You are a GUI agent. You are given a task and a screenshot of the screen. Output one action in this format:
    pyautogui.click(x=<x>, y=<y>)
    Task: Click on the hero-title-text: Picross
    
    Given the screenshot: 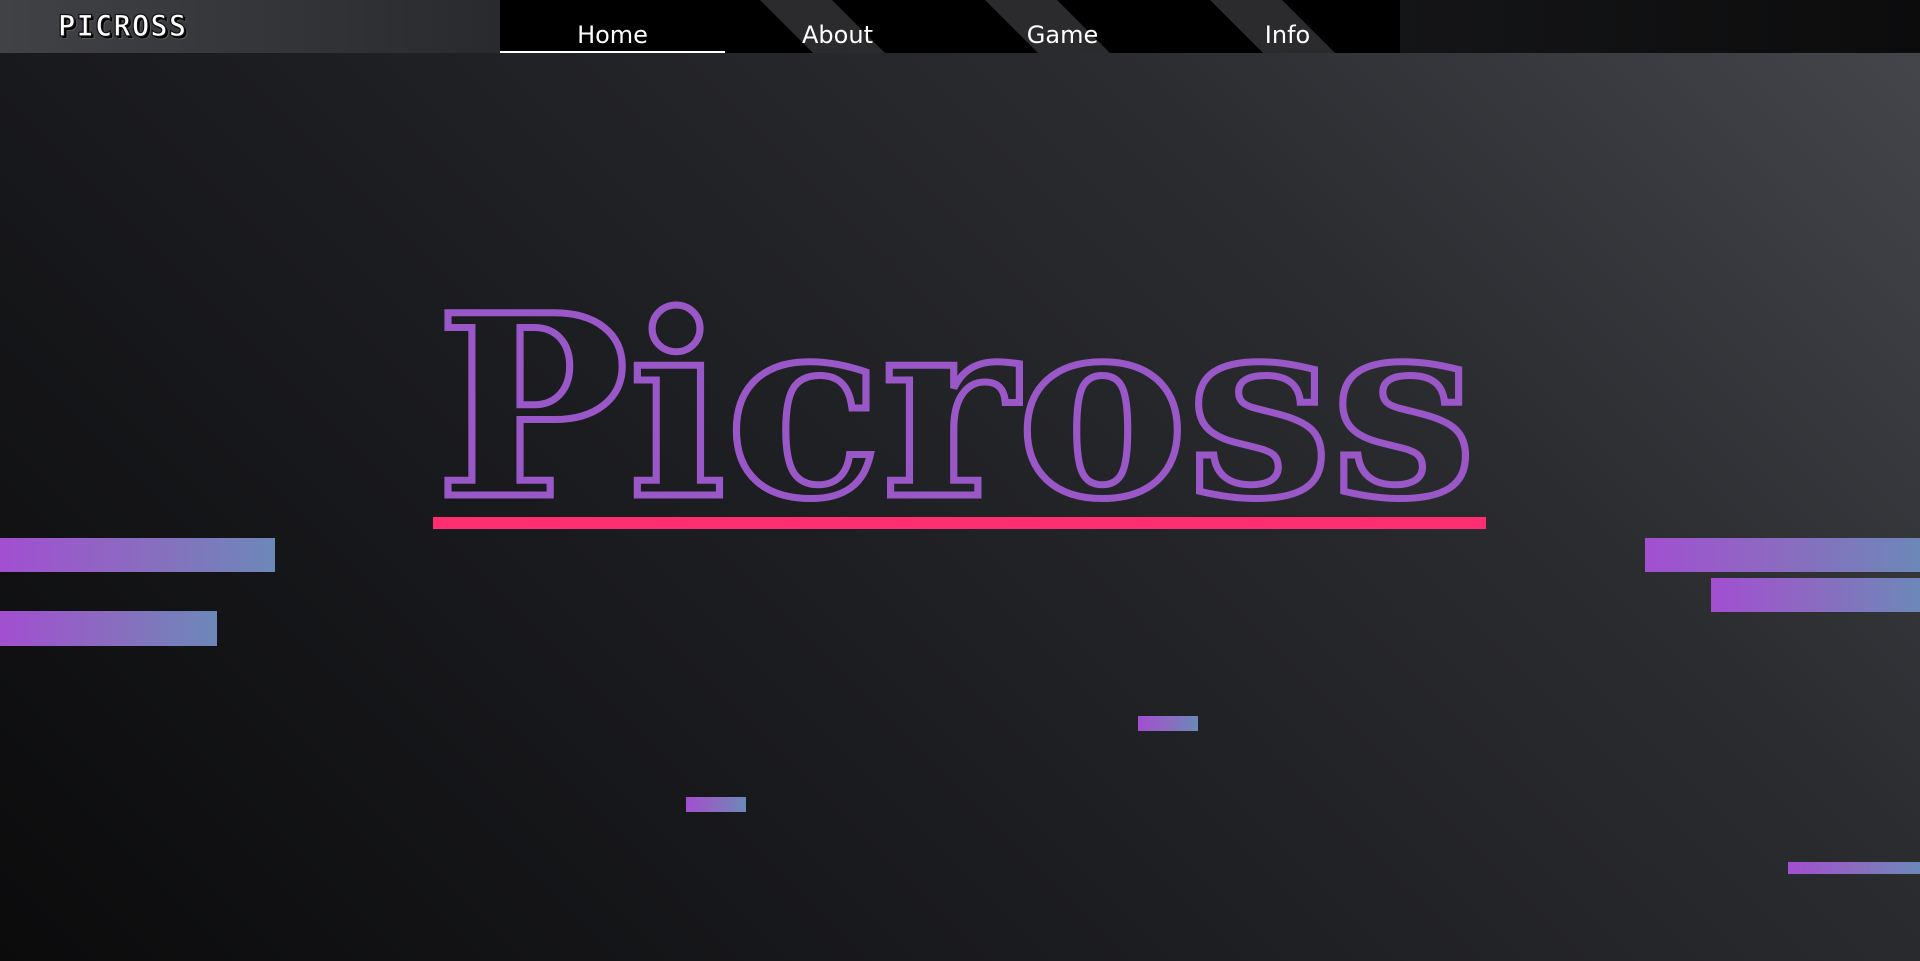 What is the action you would take?
    pyautogui.click(x=956, y=385)
    